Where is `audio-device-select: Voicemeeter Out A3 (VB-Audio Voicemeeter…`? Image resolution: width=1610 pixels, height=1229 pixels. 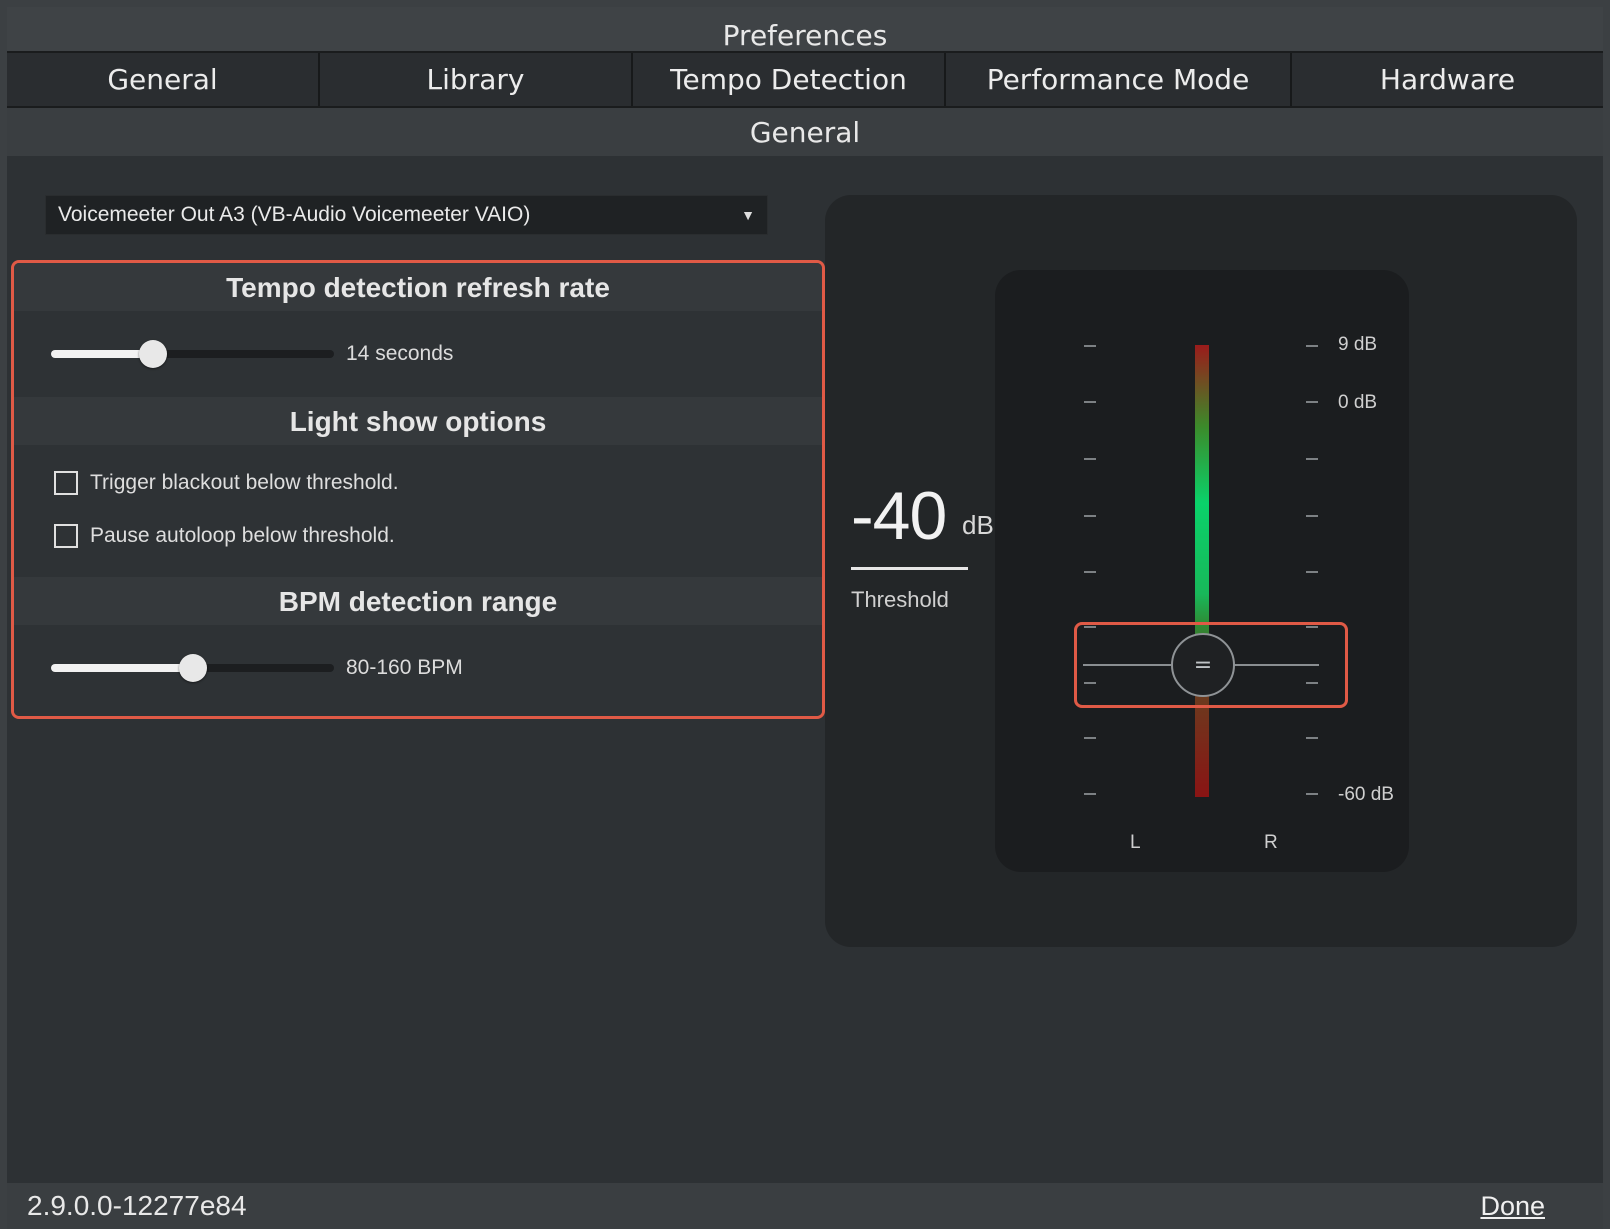 audio-device-select: Voicemeeter Out A3 (VB-Audio Voicemeeter… is located at coordinates (406, 215).